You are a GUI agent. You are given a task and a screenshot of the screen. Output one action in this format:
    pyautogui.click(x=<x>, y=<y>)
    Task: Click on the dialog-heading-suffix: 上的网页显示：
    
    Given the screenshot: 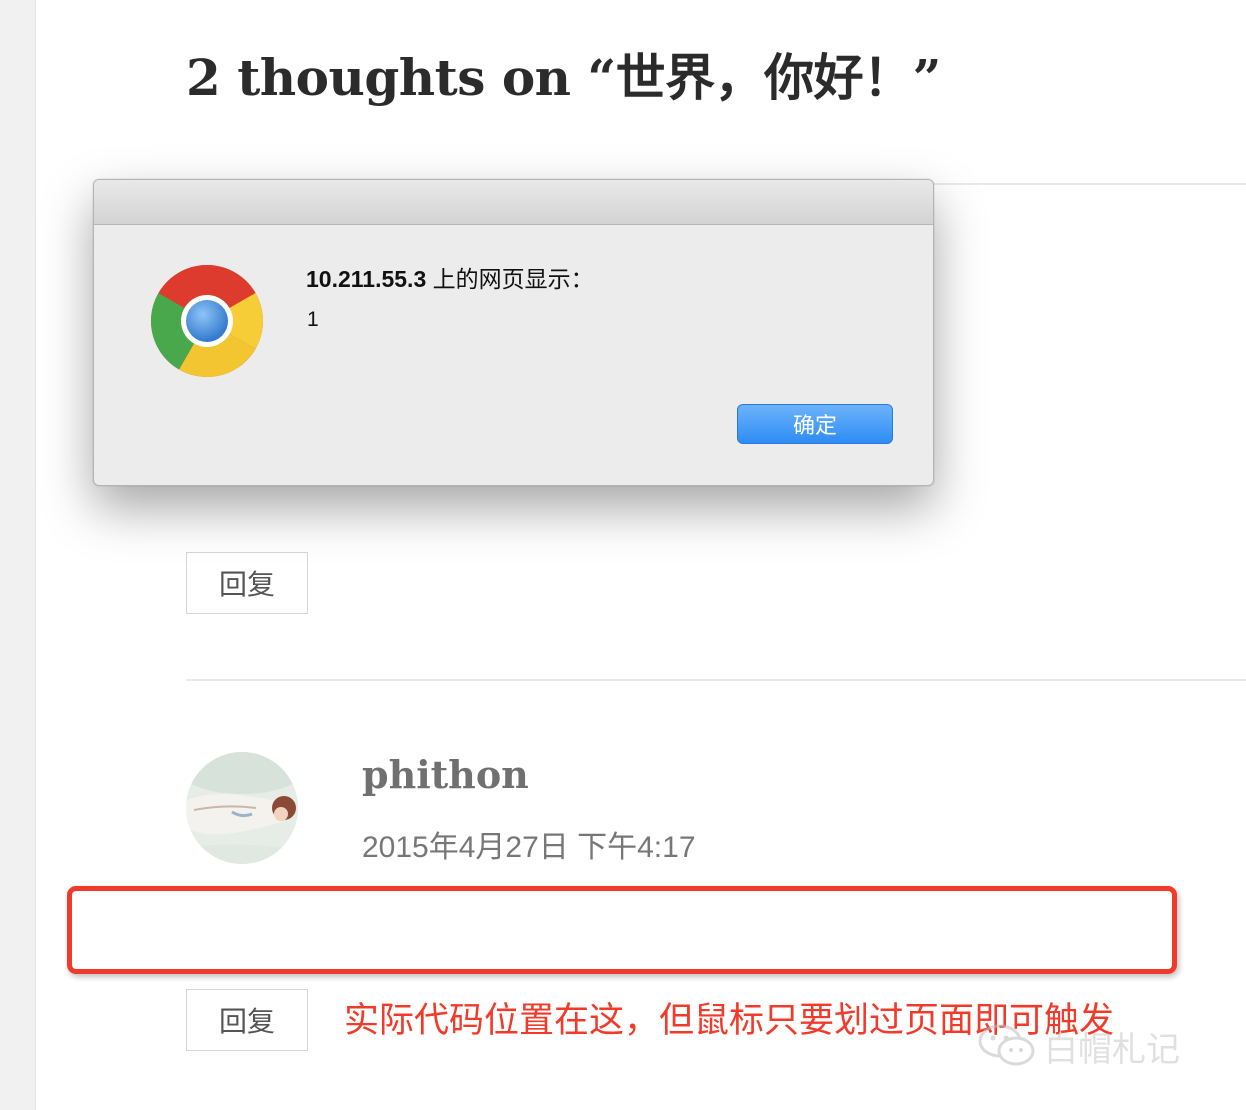 What is the action you would take?
    pyautogui.click(x=510, y=279)
    